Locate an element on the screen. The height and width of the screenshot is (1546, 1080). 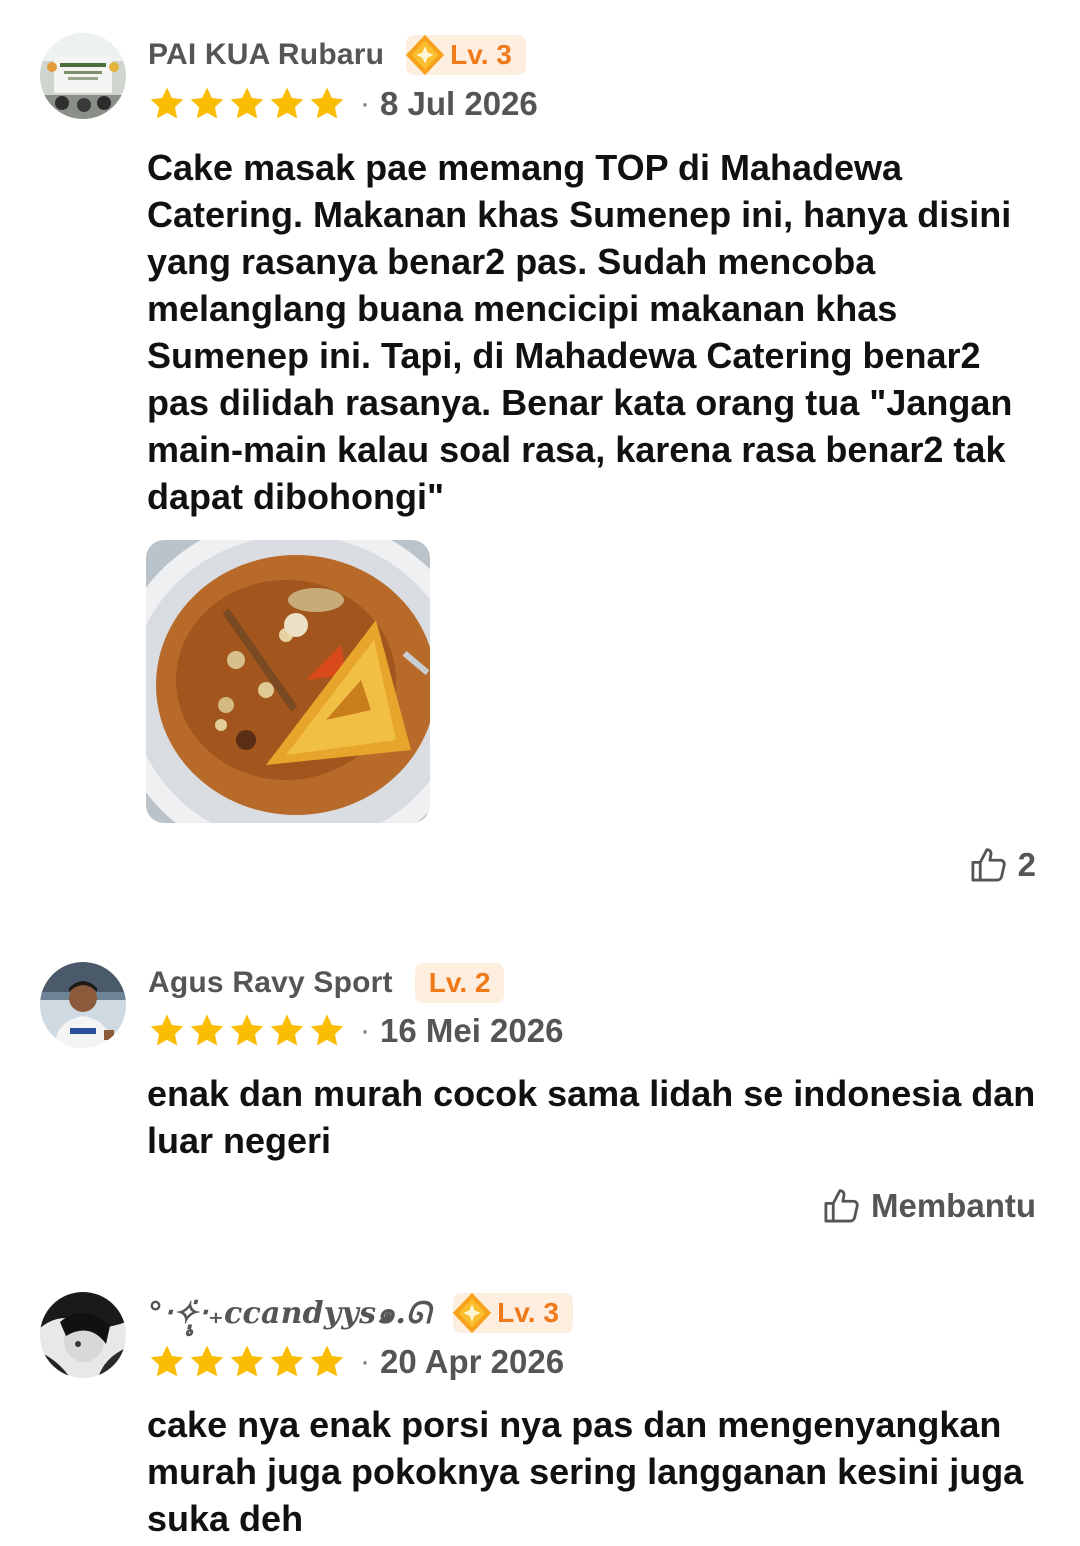
review-date: 8 Jul 2026 is located at coordinates (459, 103).